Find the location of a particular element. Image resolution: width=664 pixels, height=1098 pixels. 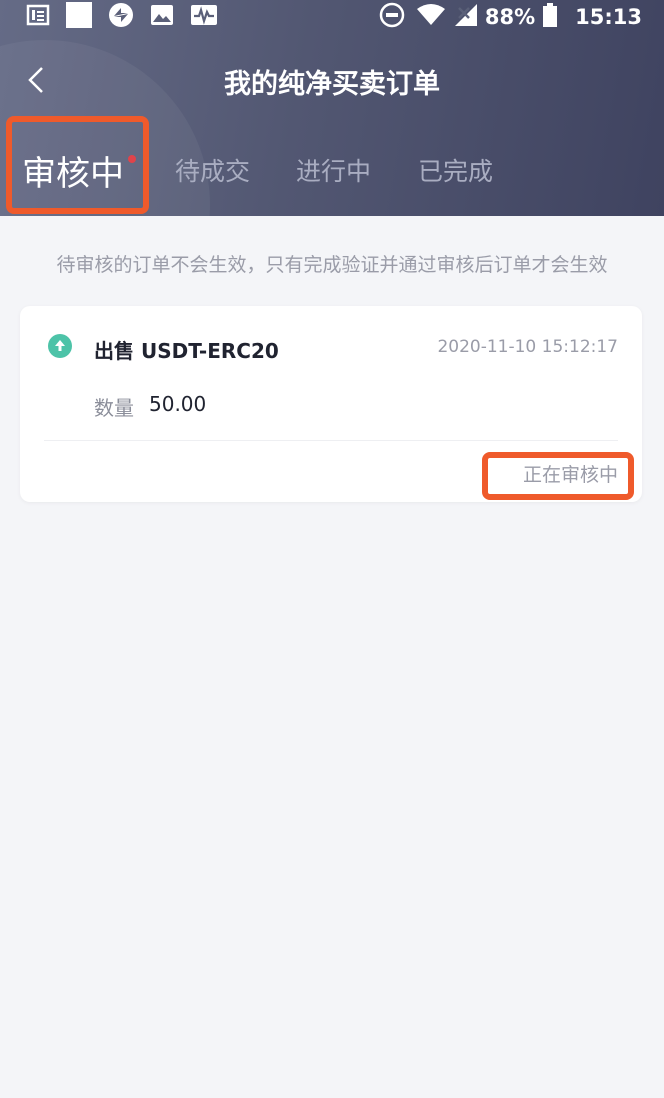

upload-arrow-icon is located at coordinates (60, 346).